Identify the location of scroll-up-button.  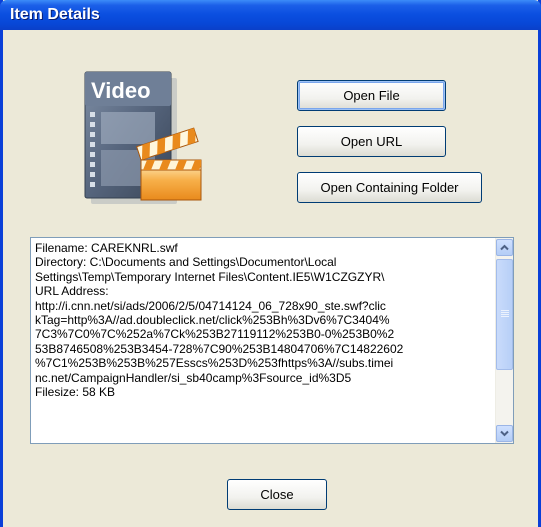
(504, 247).